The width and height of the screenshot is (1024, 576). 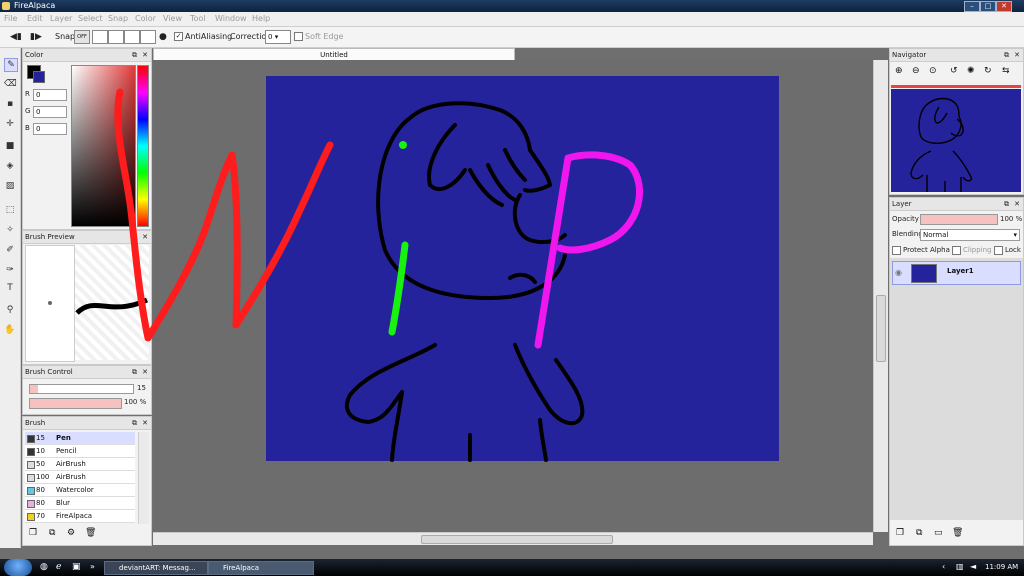 What do you see at coordinates (957, 533) in the screenshot?
I see `delete-layer-icon: 🗑` at bounding box center [957, 533].